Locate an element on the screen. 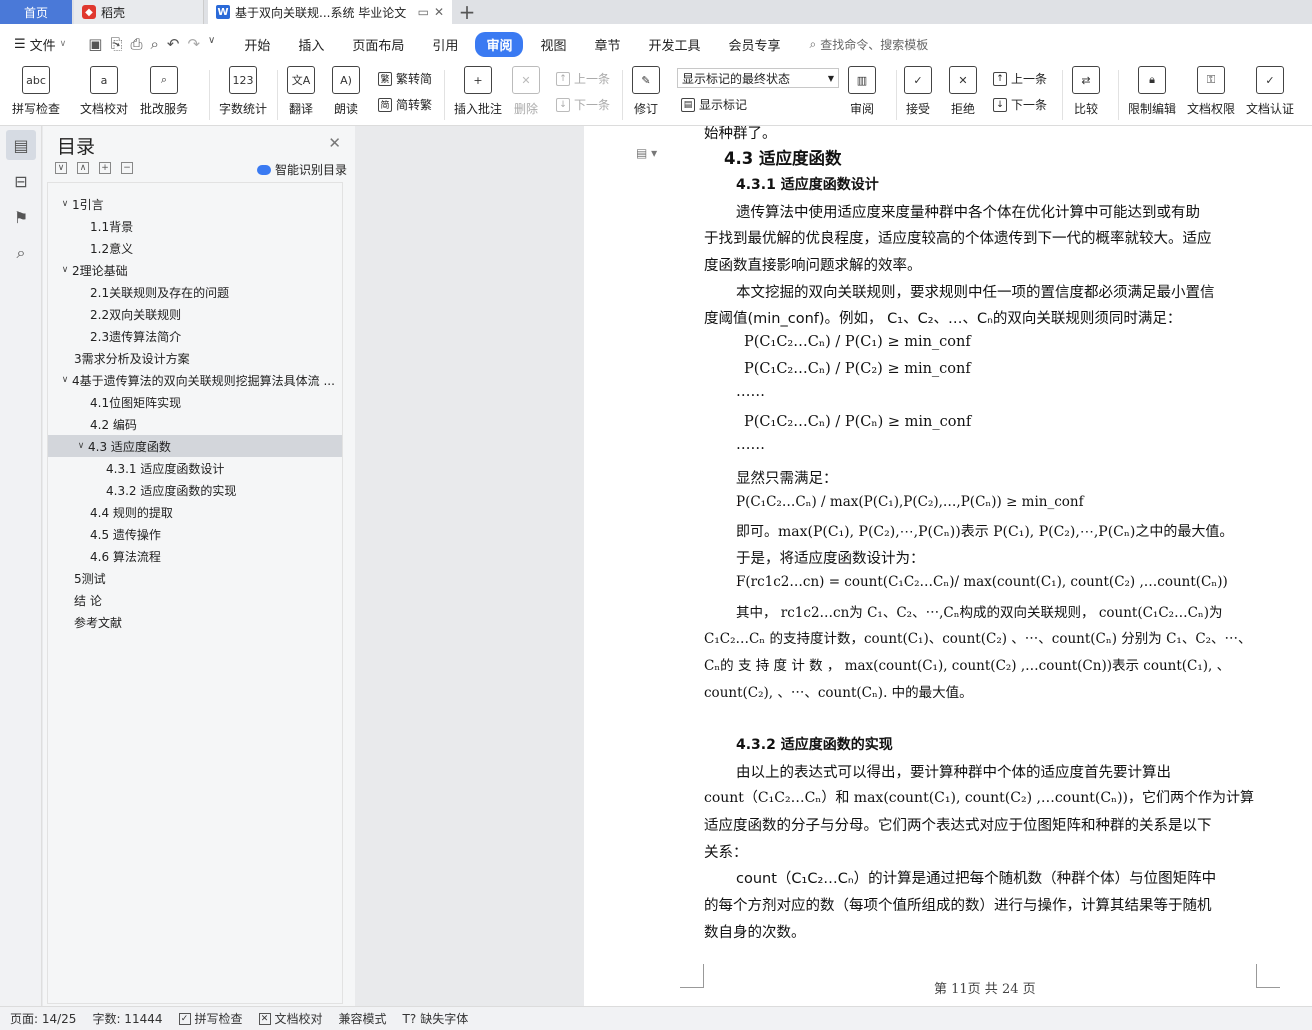 This screenshot has height=1030, width=1312. toc-item: 4.1位图矩阵实现 is located at coordinates (195, 402).